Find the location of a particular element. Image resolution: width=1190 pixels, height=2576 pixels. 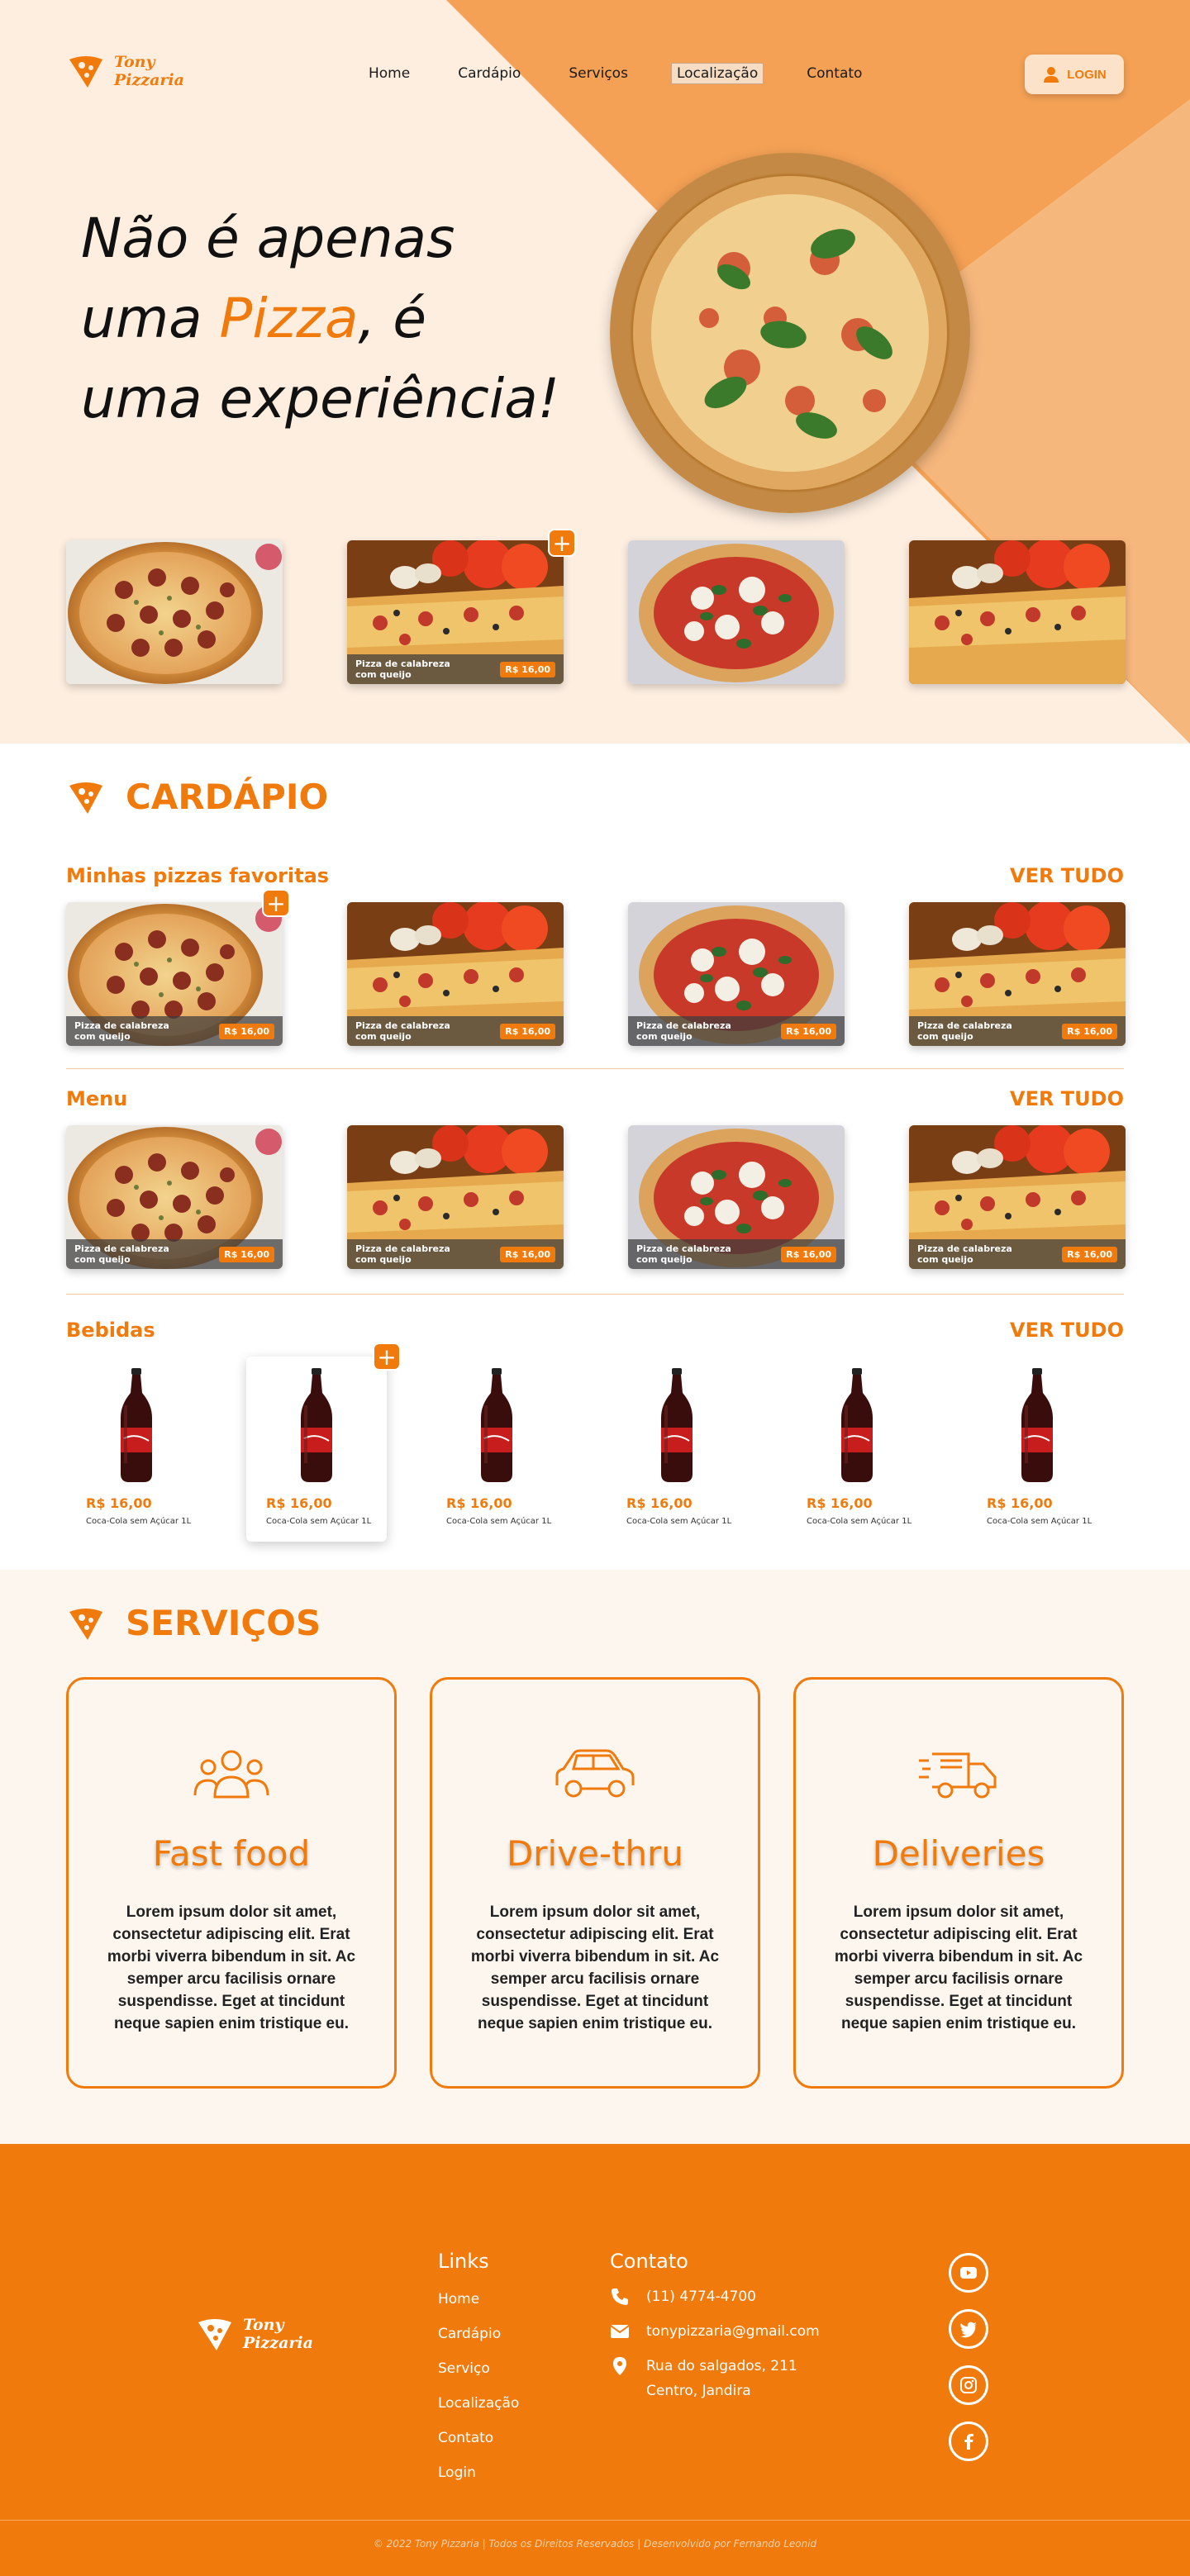

twitter-icon is located at coordinates (968, 2330).